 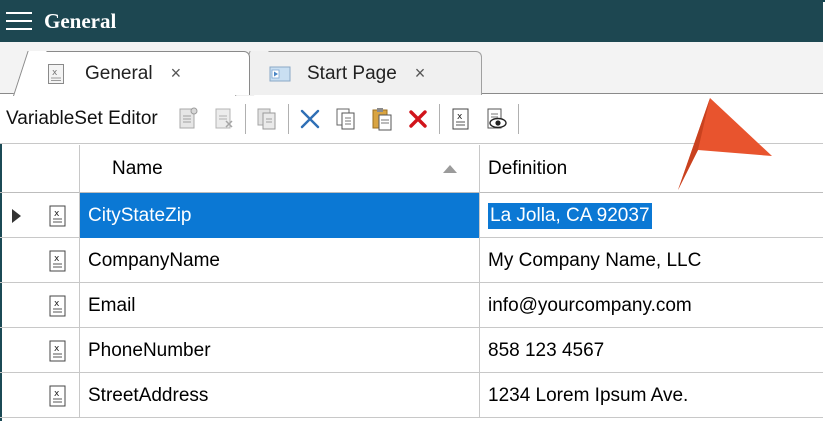 I want to click on edit-variable-icon: x, so click(x=461, y=119).